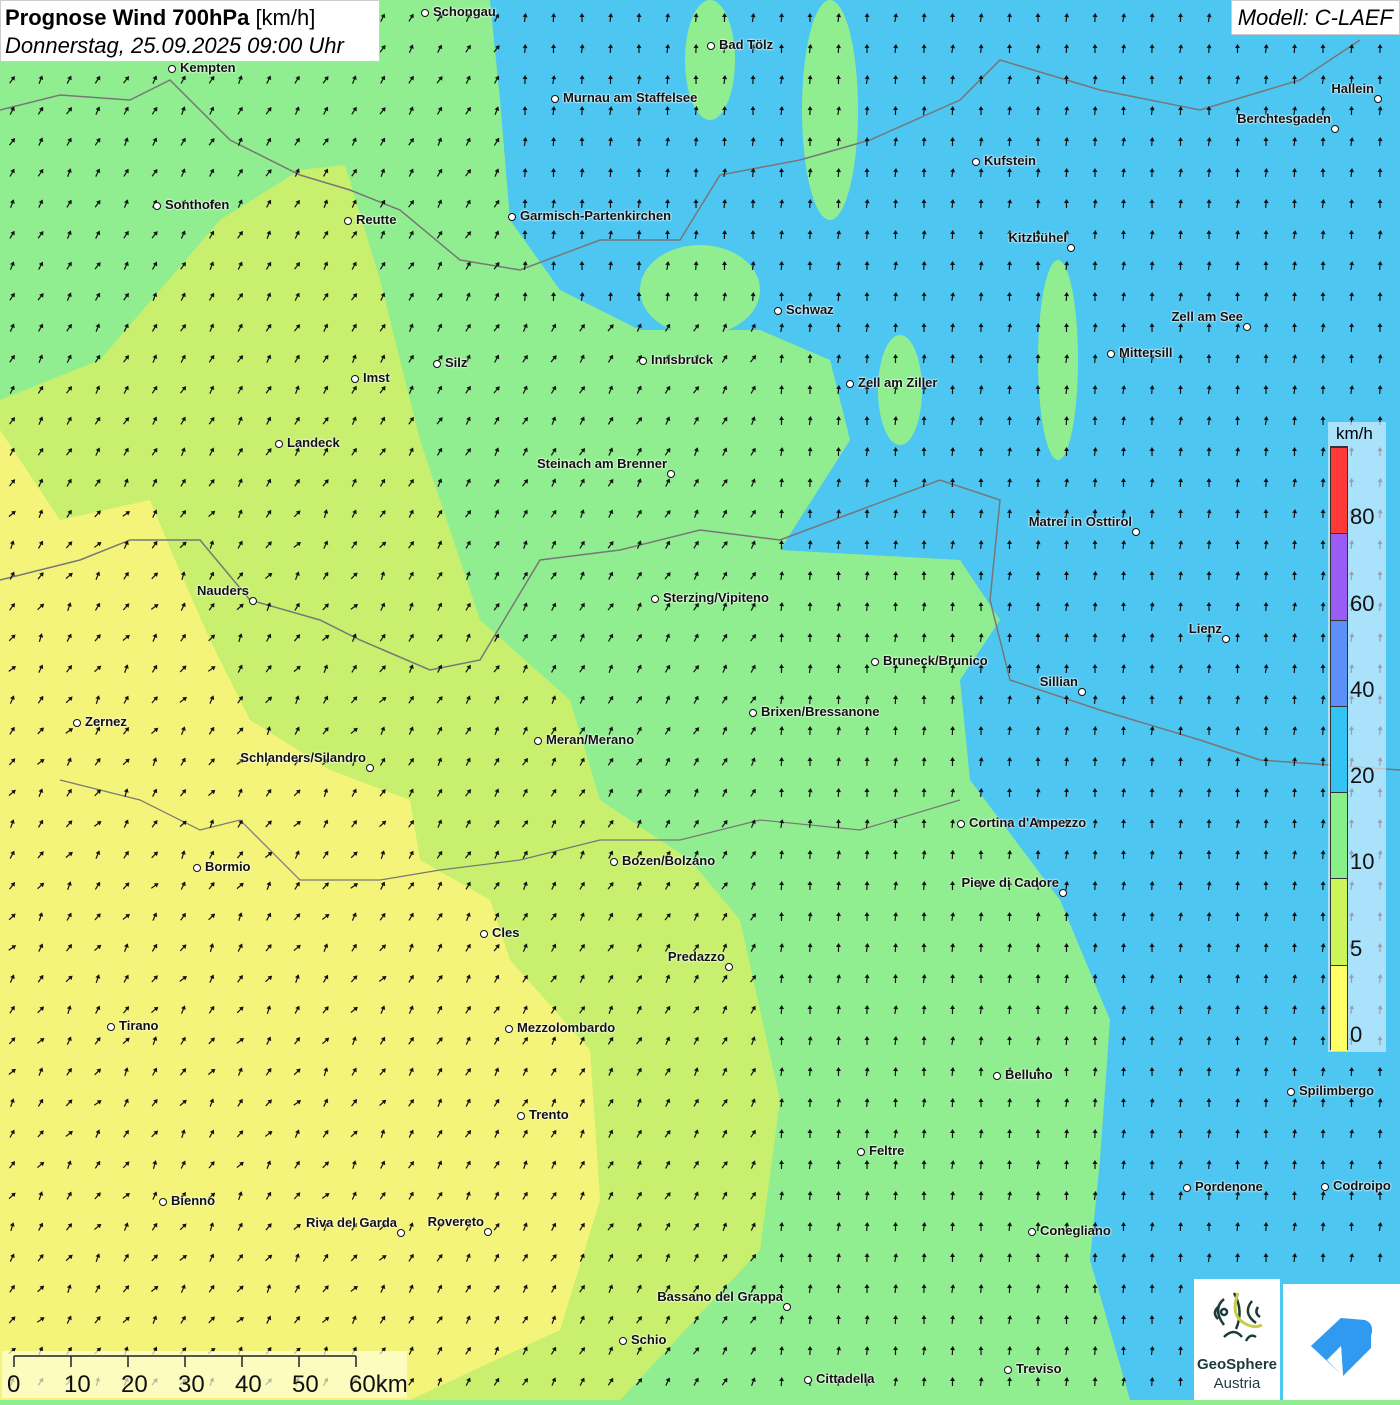 The height and width of the screenshot is (1405, 1400). What do you see at coordinates (13, 1385) in the screenshot?
I see `scale-label: 0` at bounding box center [13, 1385].